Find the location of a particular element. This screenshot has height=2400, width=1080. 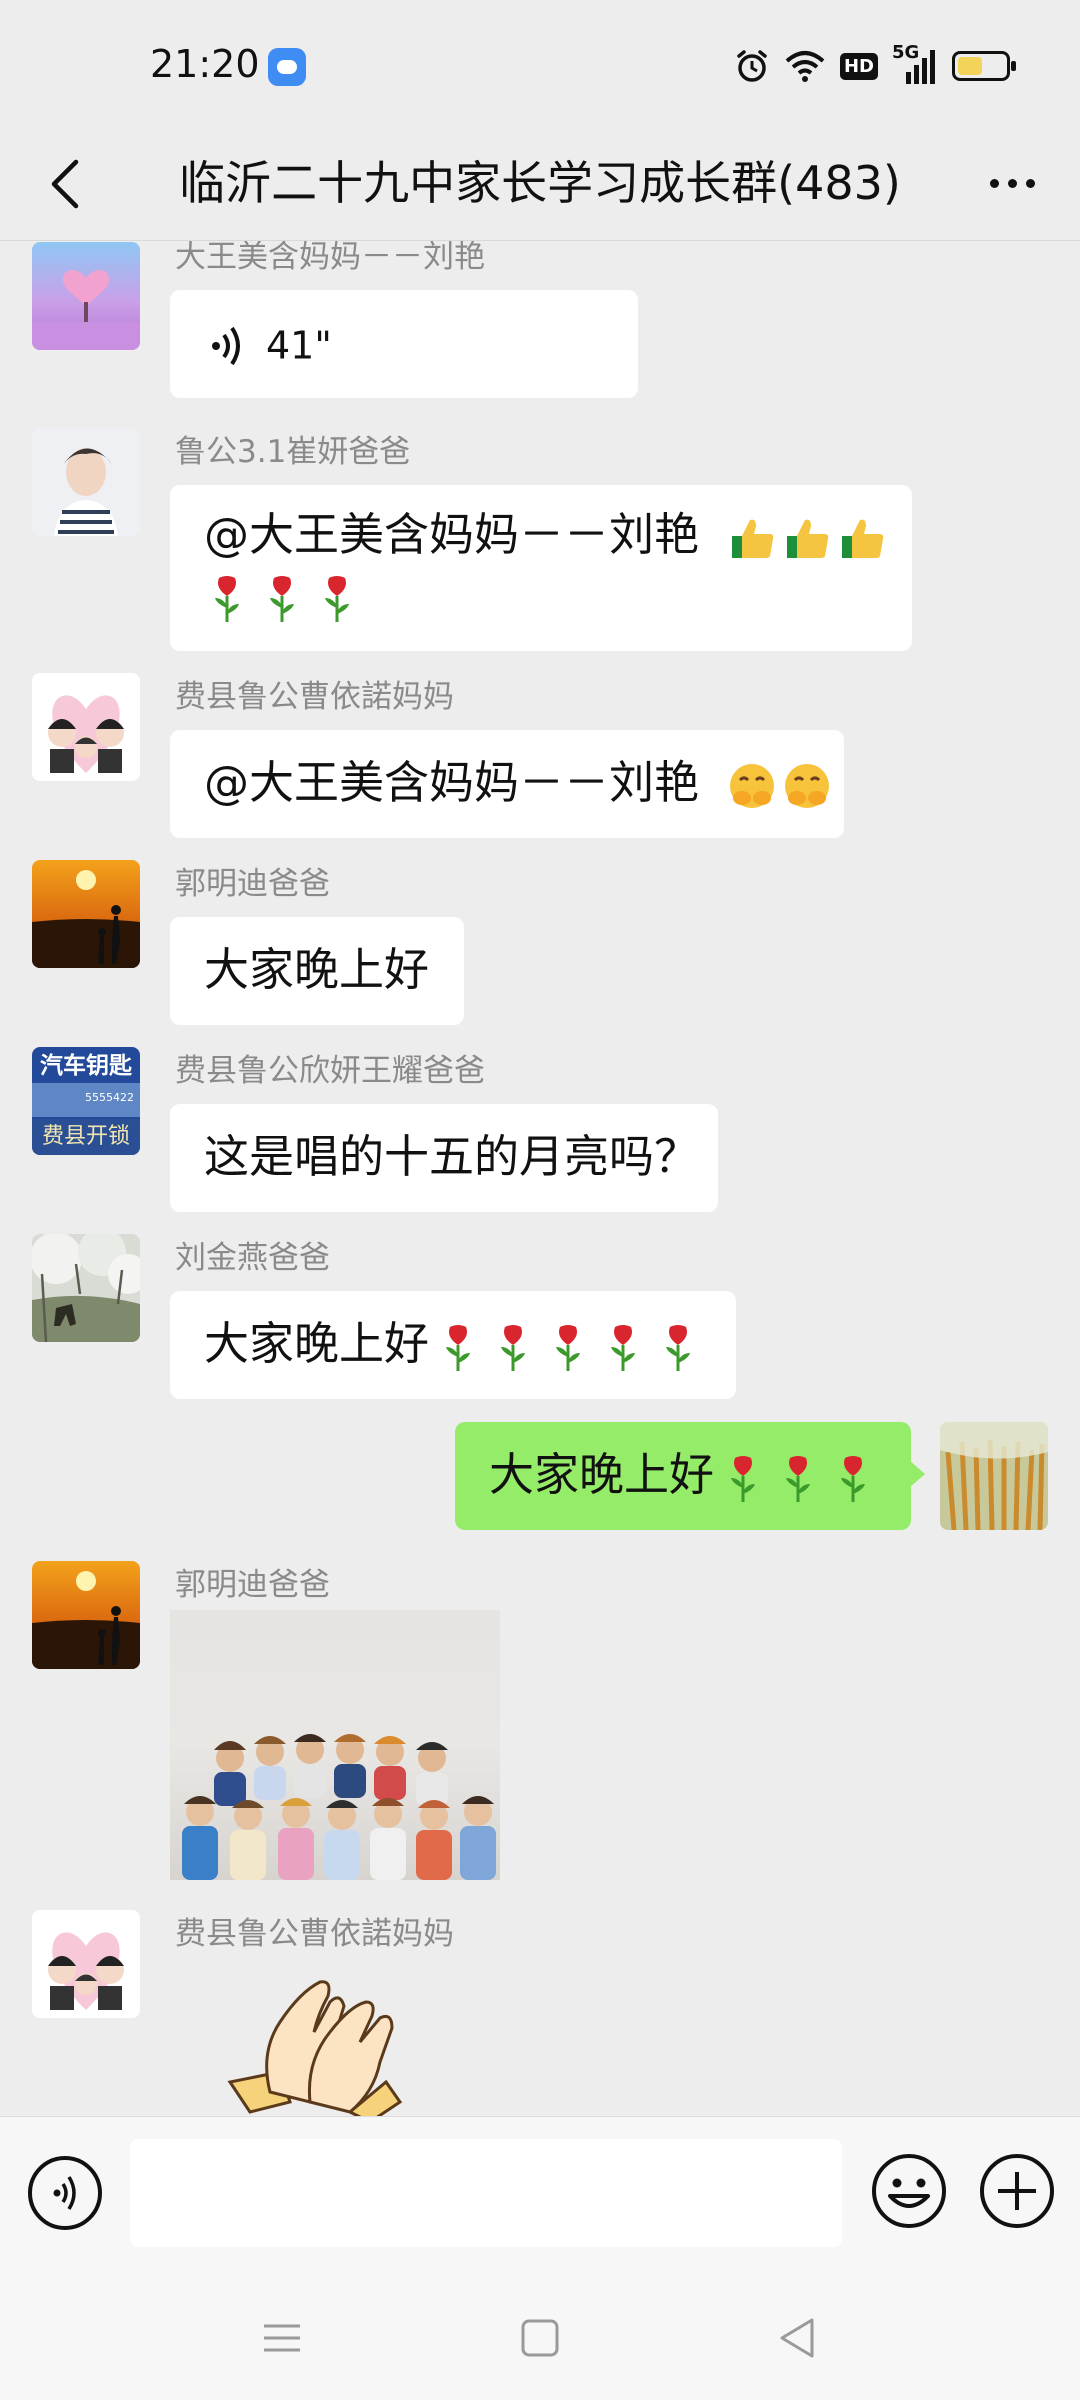

chat-header: 临沂二十九中家长学习成长群(483) is located at coordinates (540, 185).